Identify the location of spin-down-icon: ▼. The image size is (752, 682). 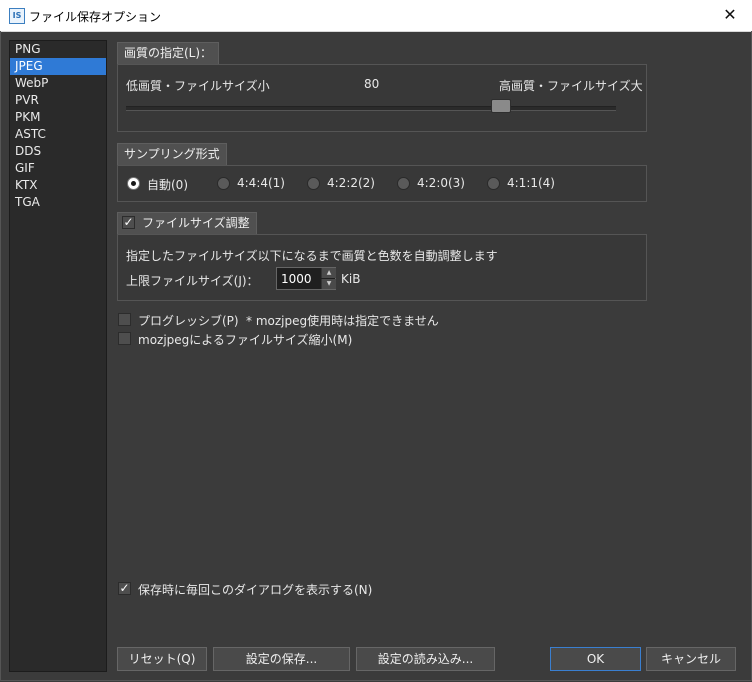
(328, 284).